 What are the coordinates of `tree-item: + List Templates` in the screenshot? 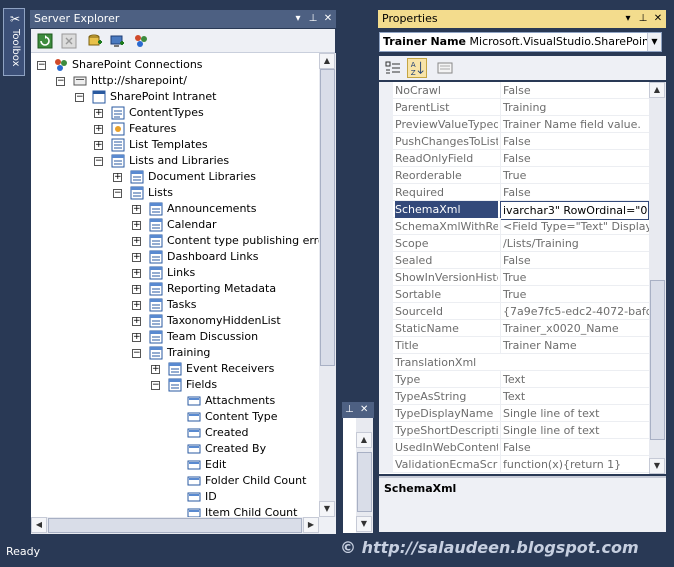 It's located at (175, 145).